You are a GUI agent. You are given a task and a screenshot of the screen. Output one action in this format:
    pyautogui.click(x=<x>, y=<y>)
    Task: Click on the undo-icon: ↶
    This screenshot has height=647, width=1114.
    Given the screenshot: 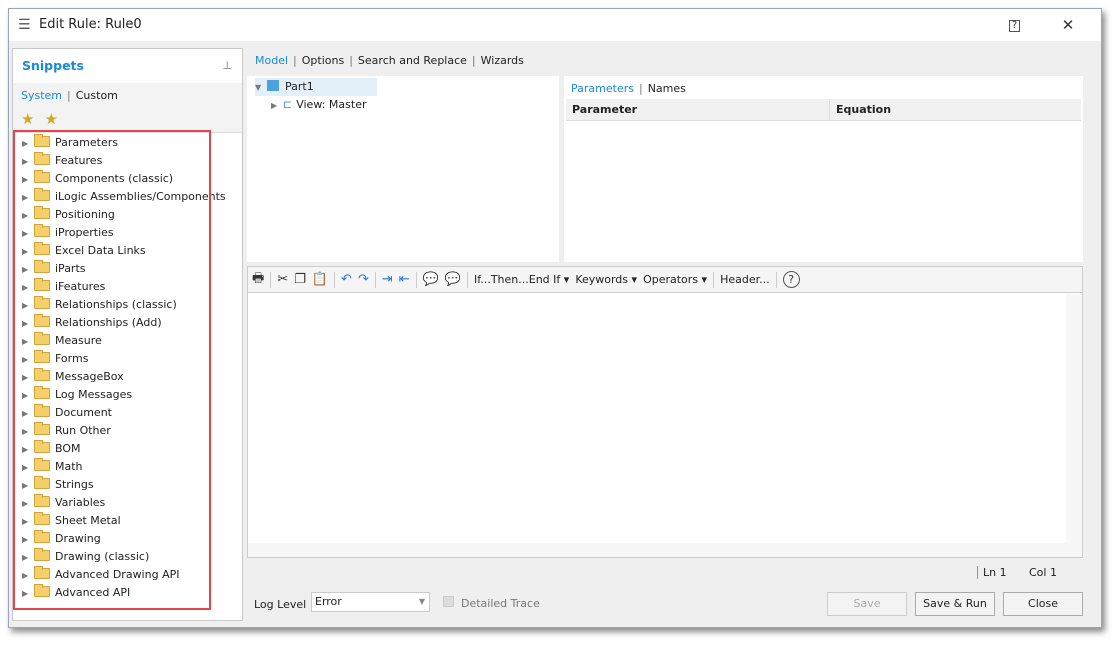 What is the action you would take?
    pyautogui.click(x=346, y=279)
    